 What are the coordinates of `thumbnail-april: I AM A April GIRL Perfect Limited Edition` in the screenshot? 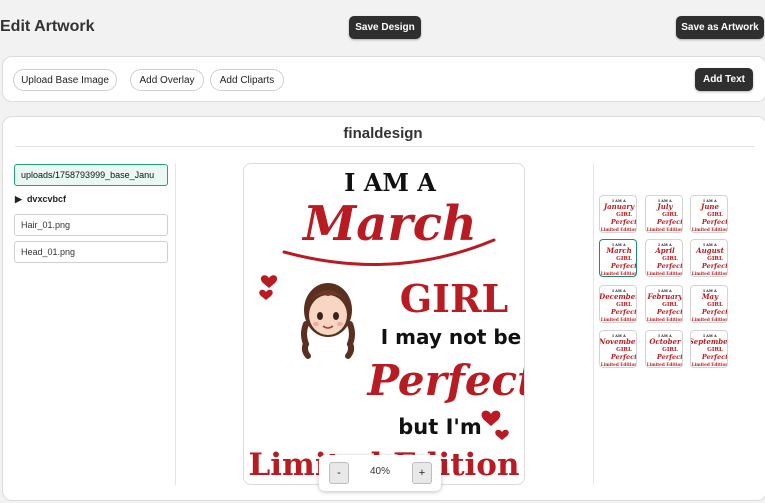 It's located at (664, 258).